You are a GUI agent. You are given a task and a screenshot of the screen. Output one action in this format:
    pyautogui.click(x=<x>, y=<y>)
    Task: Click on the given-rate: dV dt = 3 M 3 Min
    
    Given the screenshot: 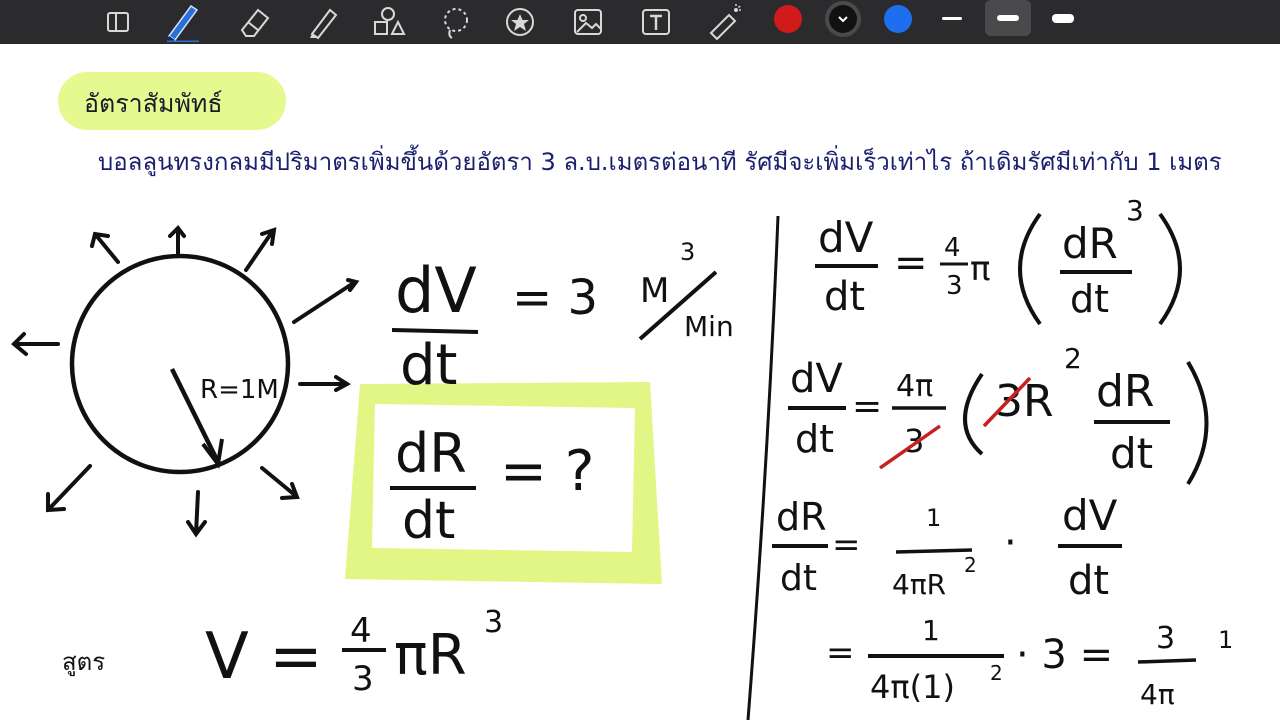 What is the action you would take?
    pyautogui.click(x=562, y=318)
    